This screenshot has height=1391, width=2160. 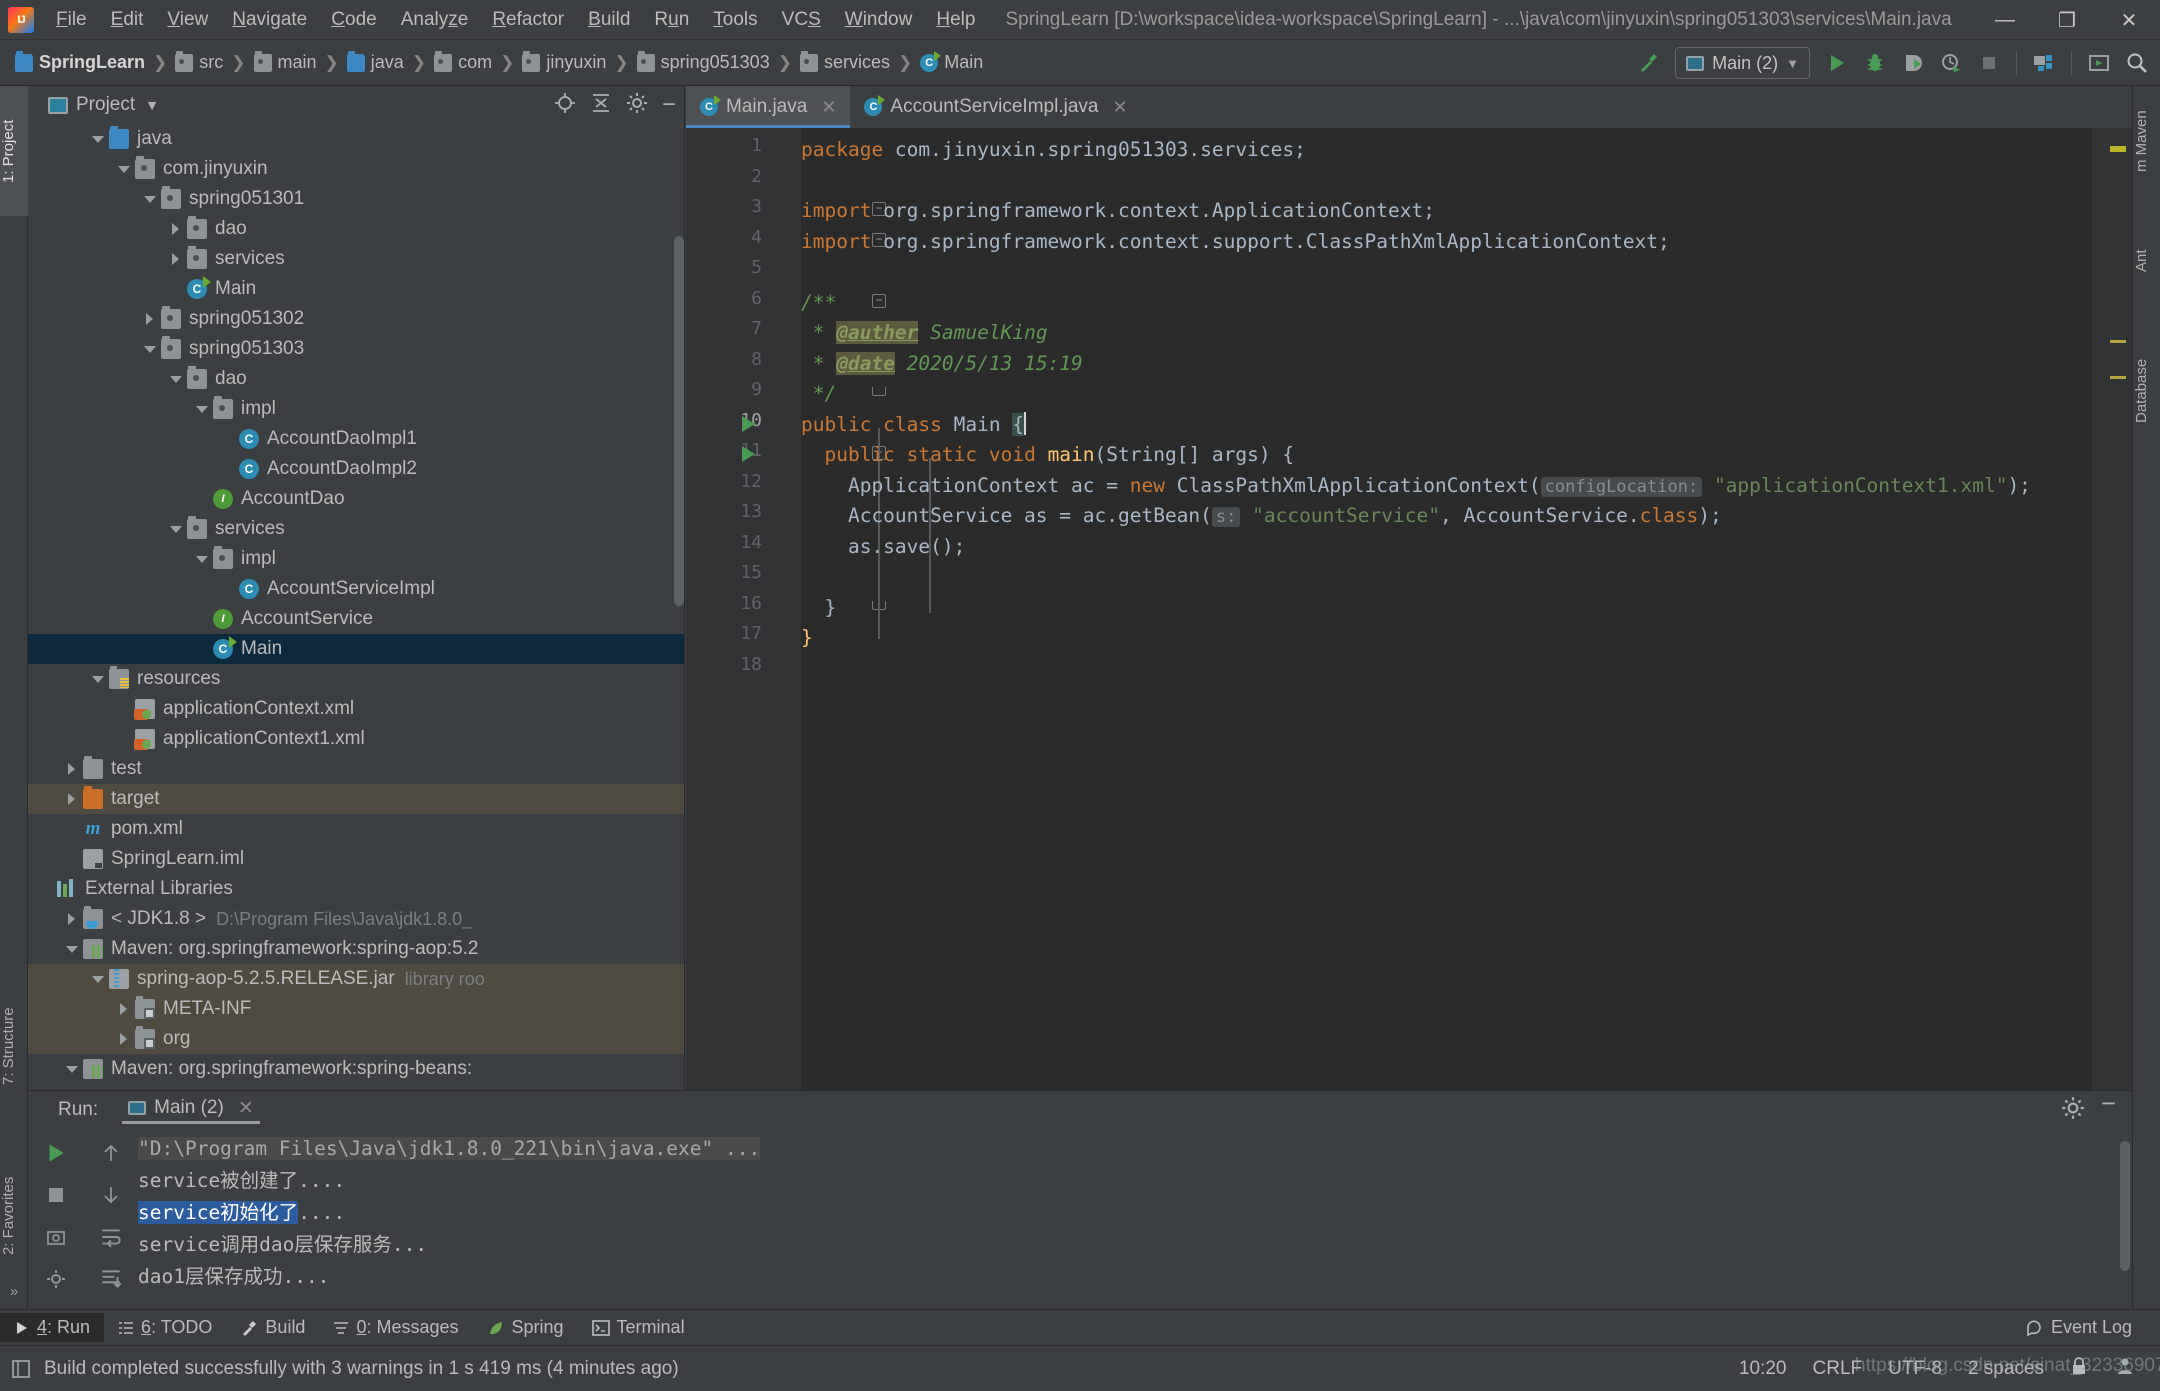 What do you see at coordinates (2006, 1369) in the screenshot?
I see `status-indent: 2 spaces` at bounding box center [2006, 1369].